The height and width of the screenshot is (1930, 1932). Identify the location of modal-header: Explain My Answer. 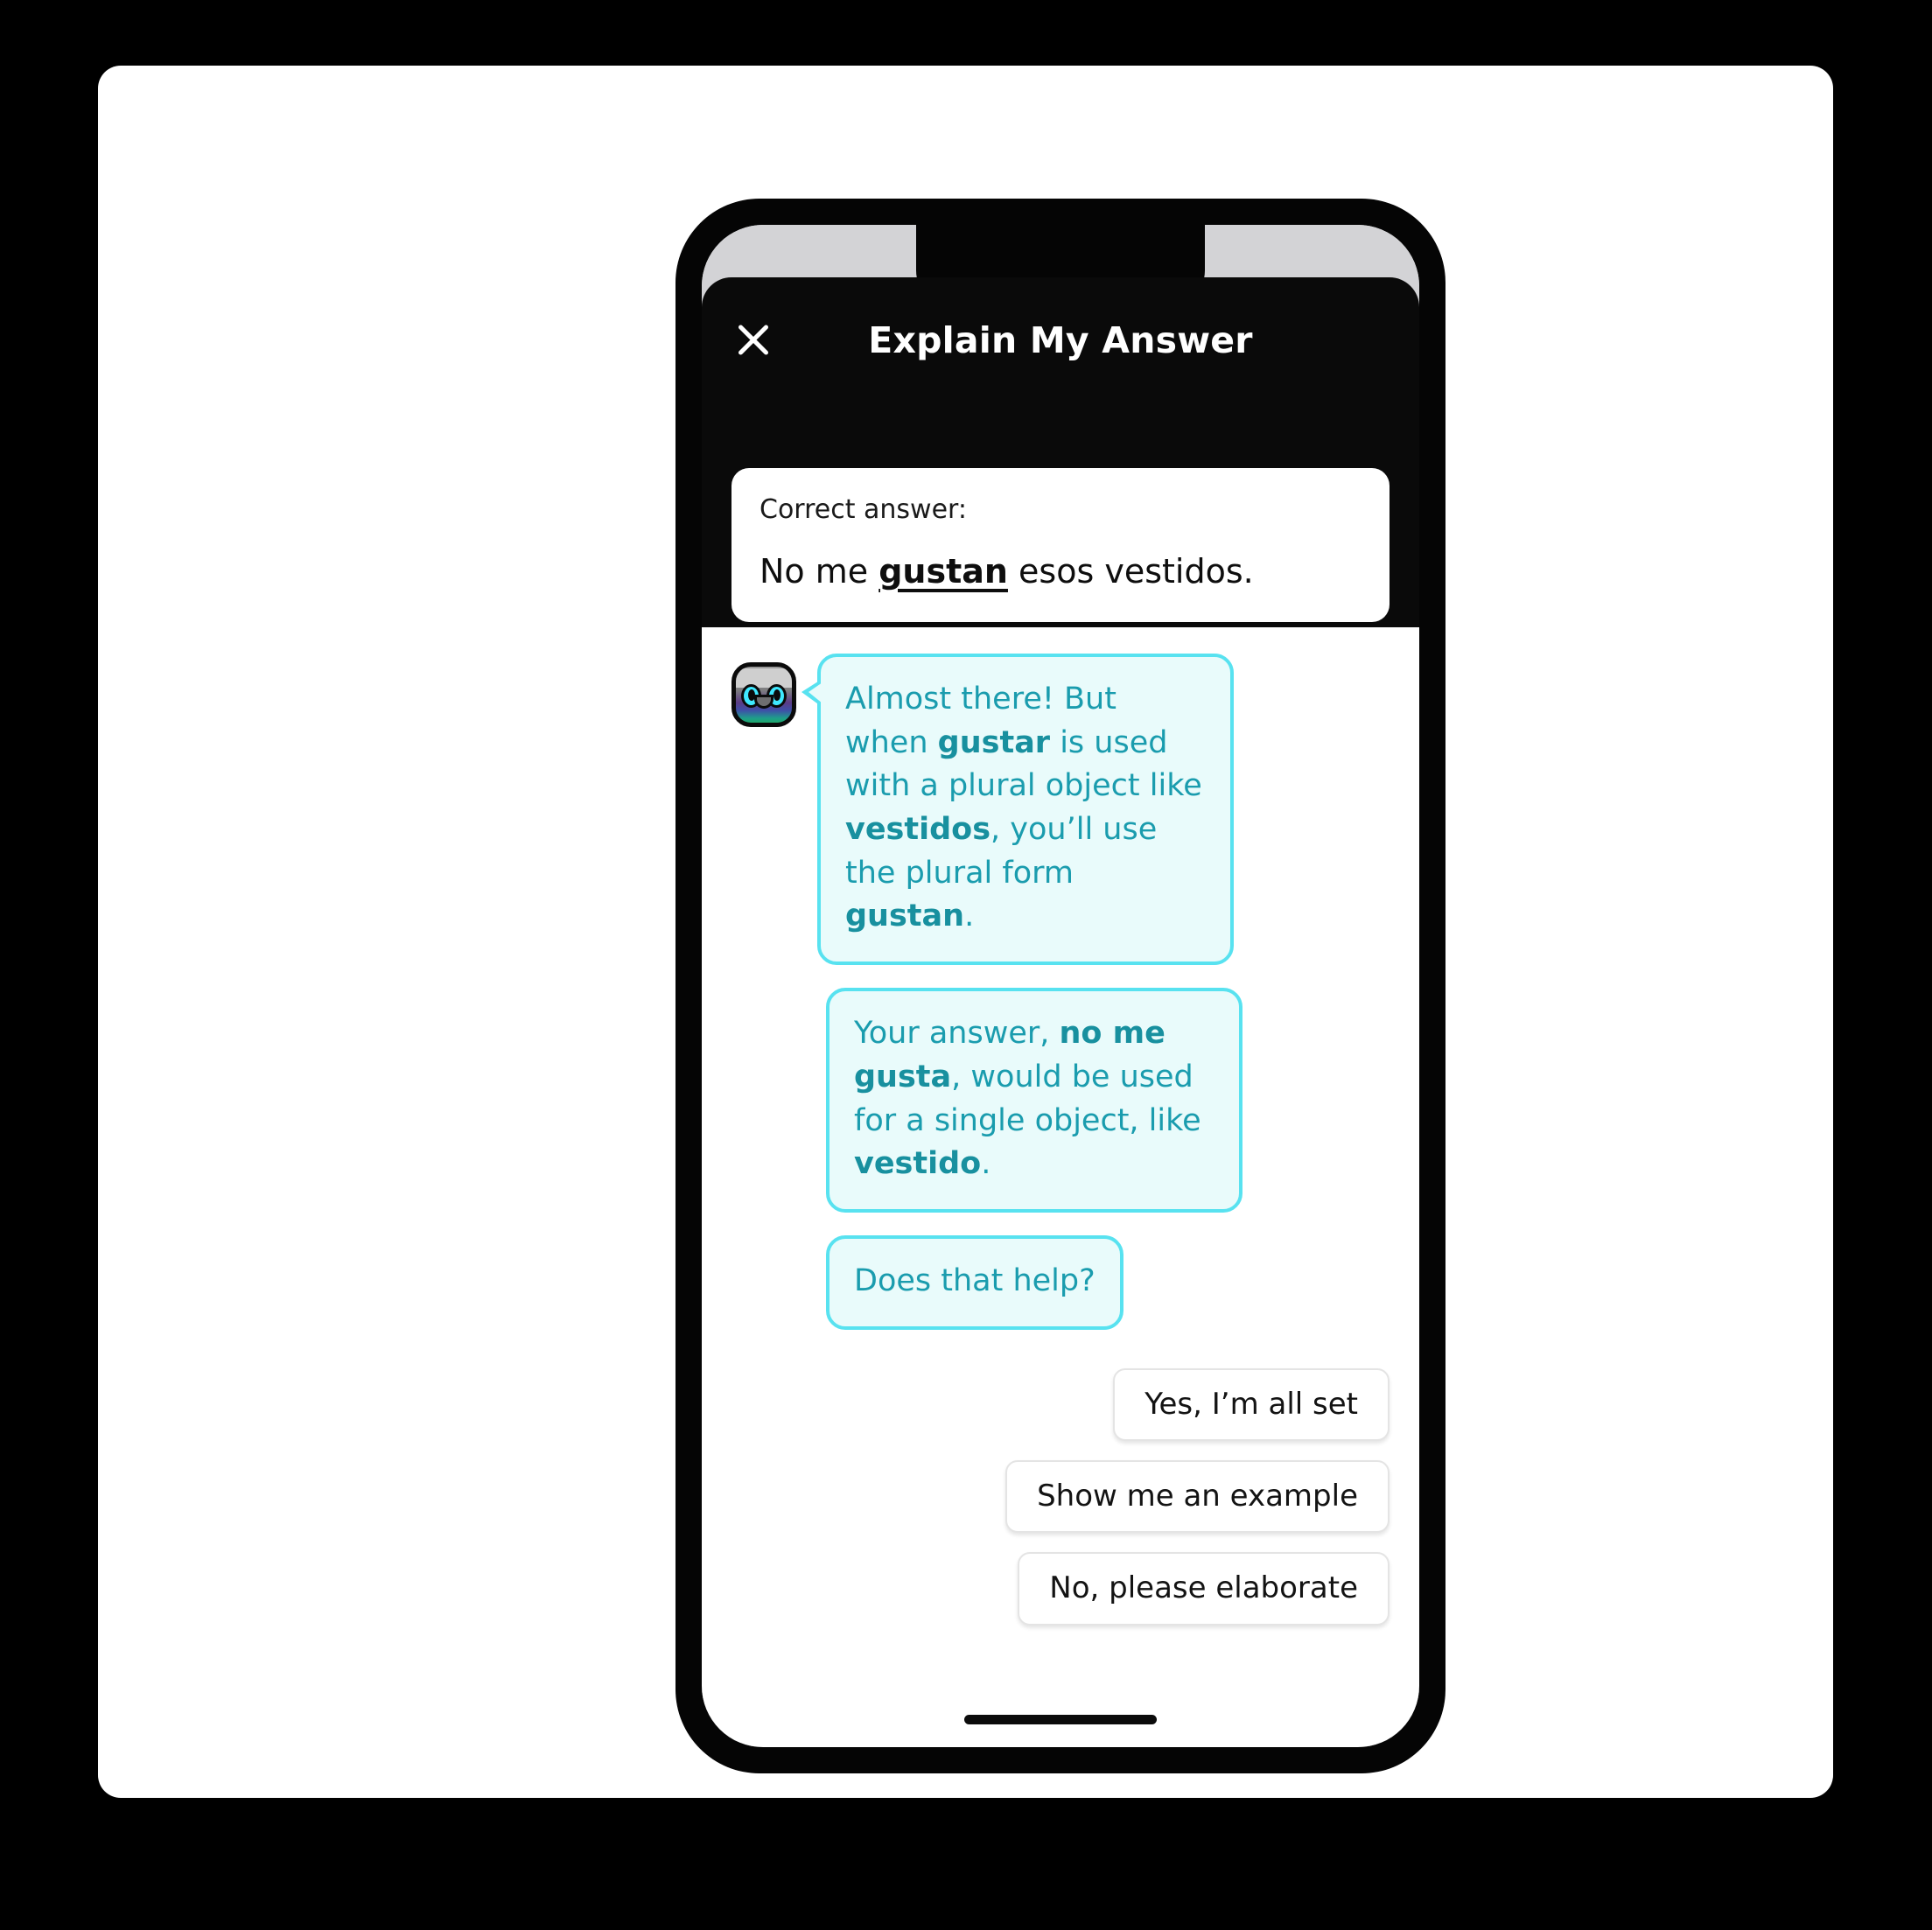
(1060, 336).